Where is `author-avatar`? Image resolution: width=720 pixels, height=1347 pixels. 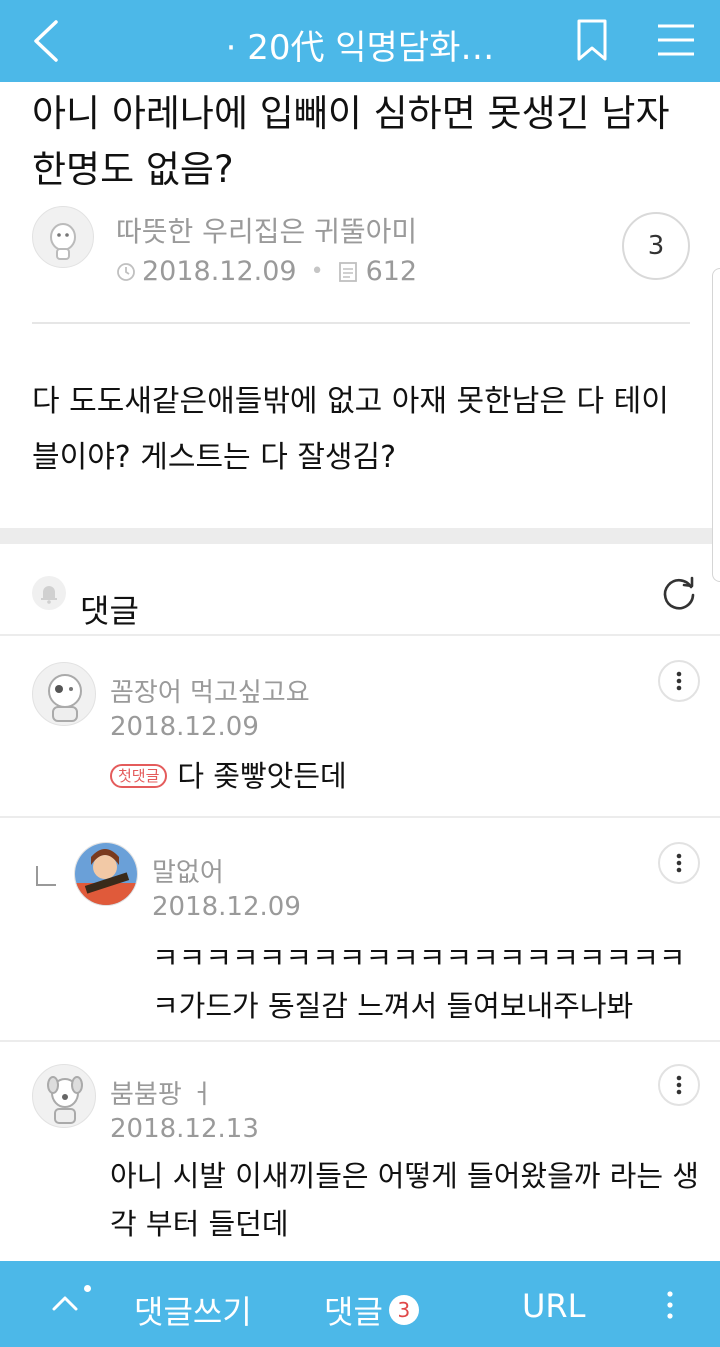 author-avatar is located at coordinates (63, 237).